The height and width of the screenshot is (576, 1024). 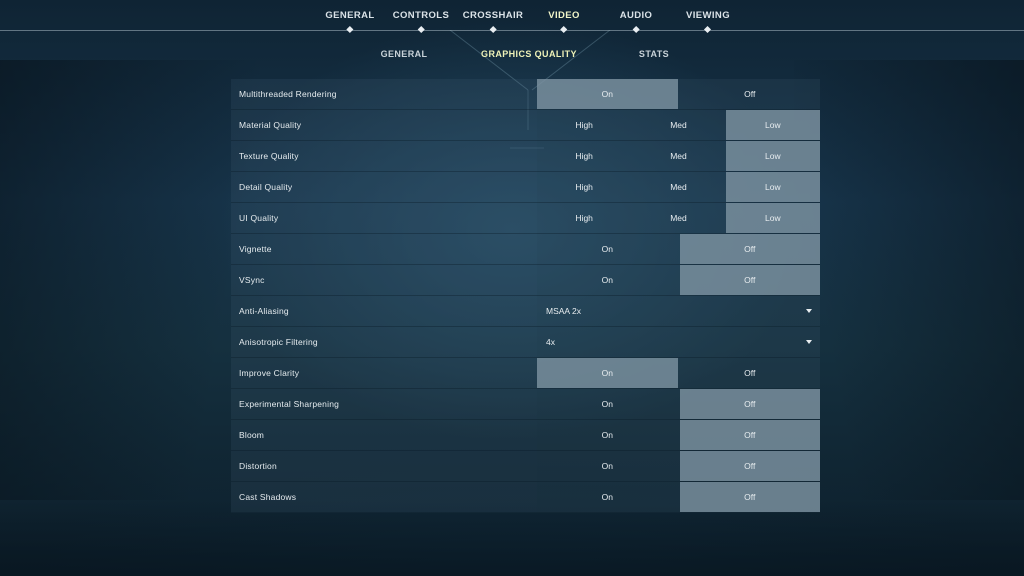 I want to click on subtab-graphics-quality: GRAPHICS QUALITY, so click(x=529, y=54).